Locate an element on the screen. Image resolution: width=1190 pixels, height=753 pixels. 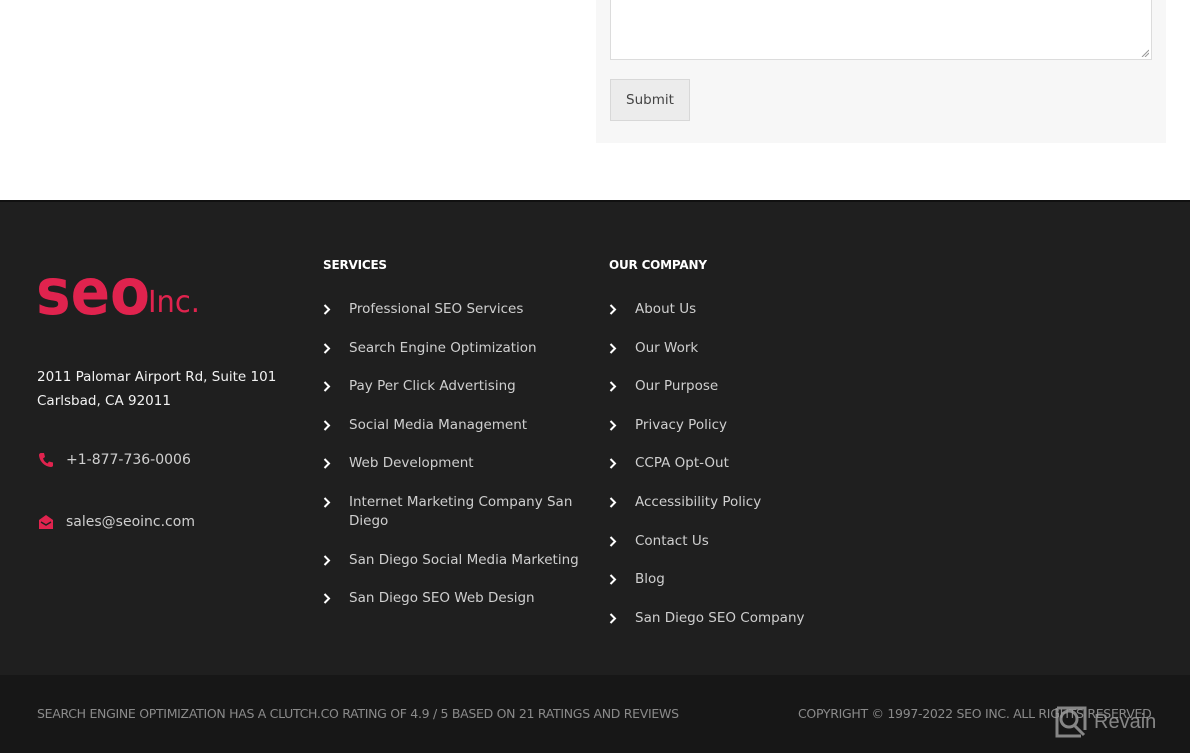
resize-handle-icon is located at coordinates (1145, 53).